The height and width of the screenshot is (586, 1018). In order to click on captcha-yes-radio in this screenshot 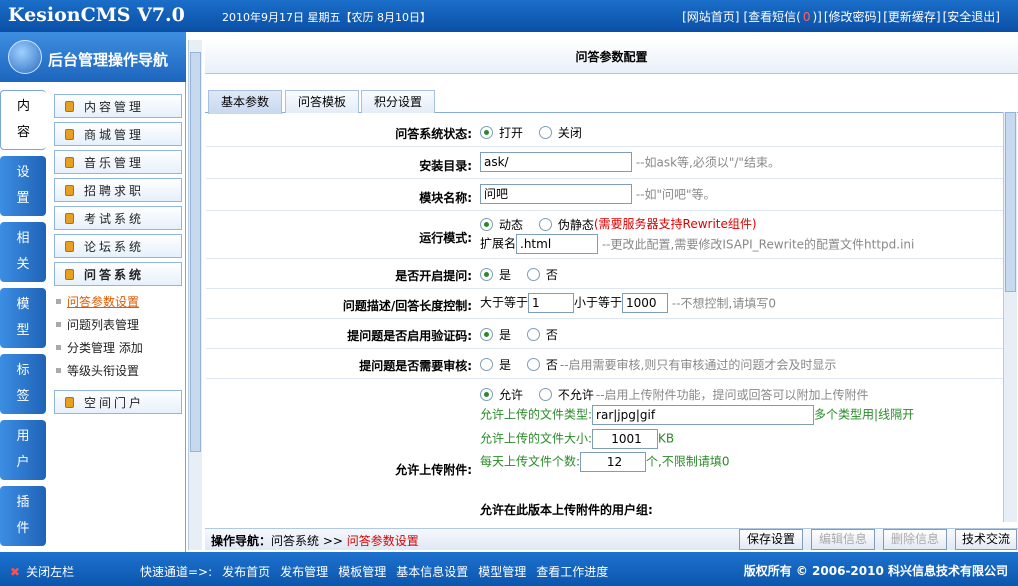, I will do `click(486, 334)`.